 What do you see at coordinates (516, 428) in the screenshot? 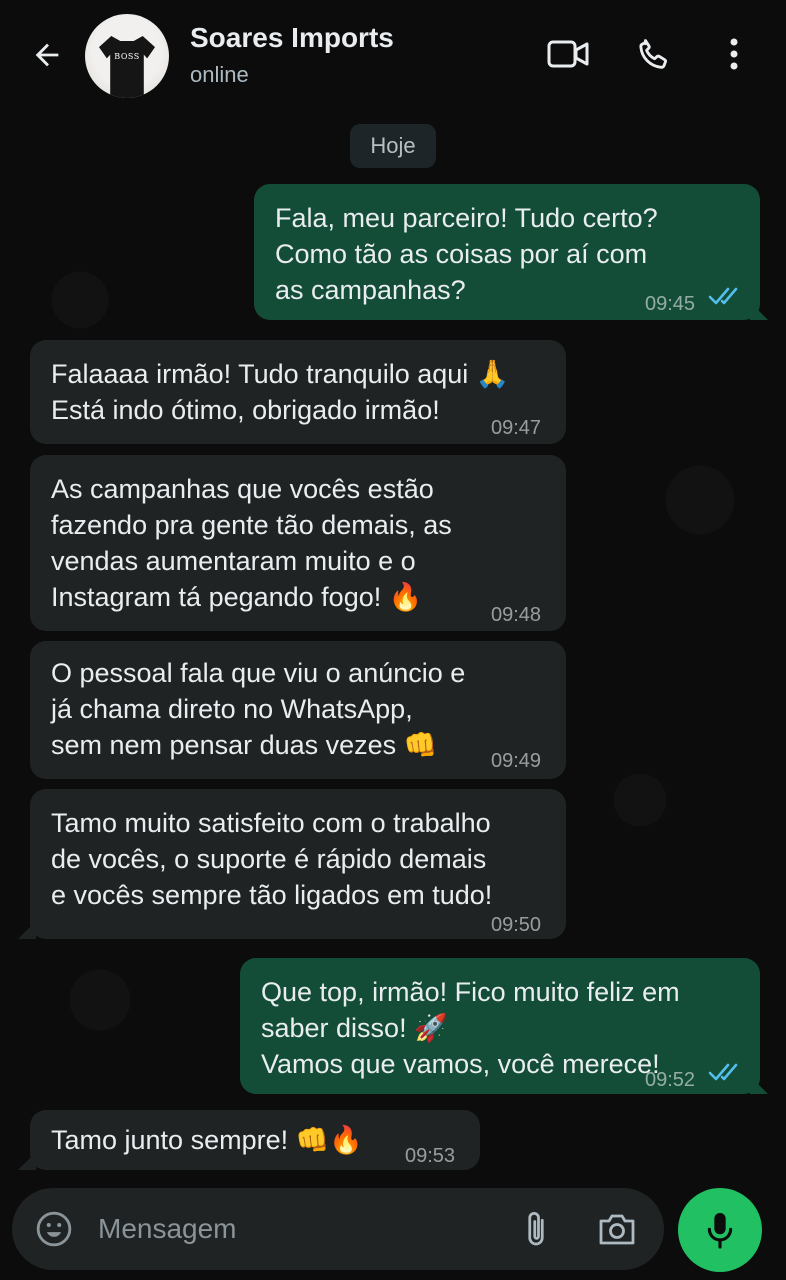
I see `message-time: 09:47` at bounding box center [516, 428].